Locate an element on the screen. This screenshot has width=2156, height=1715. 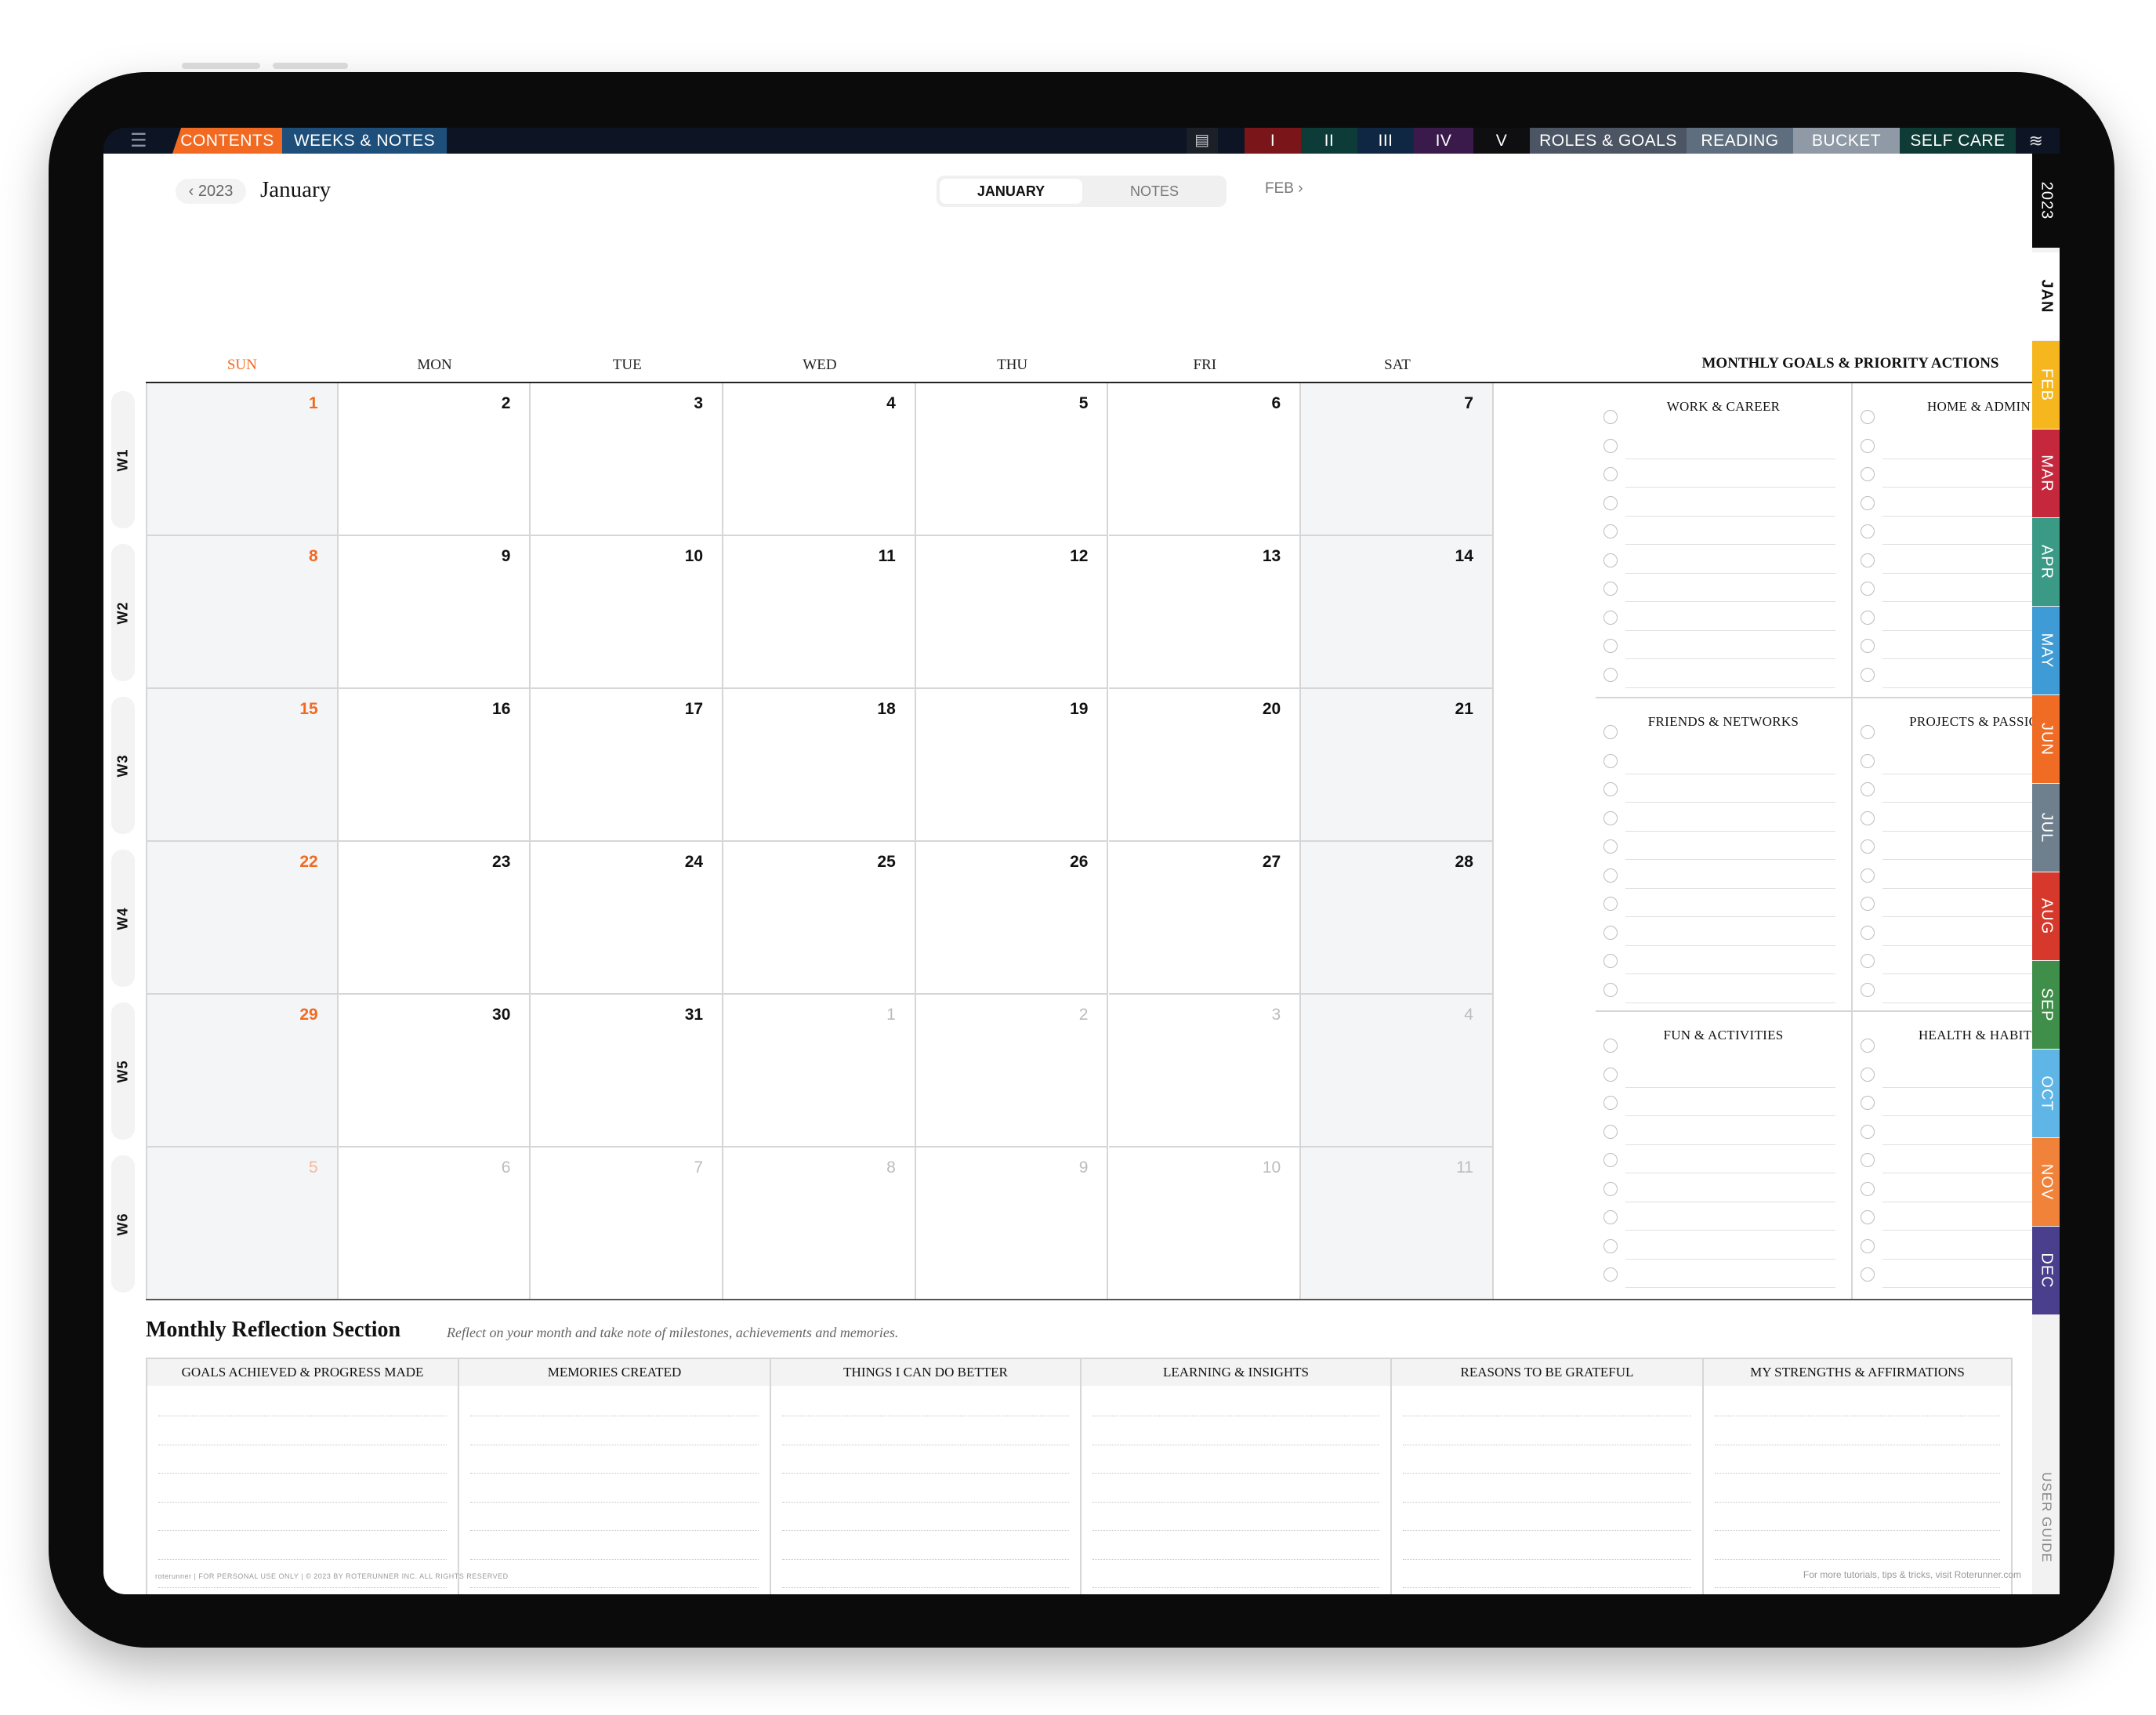
quarter-tab-5: V is located at coordinates (1501, 141).